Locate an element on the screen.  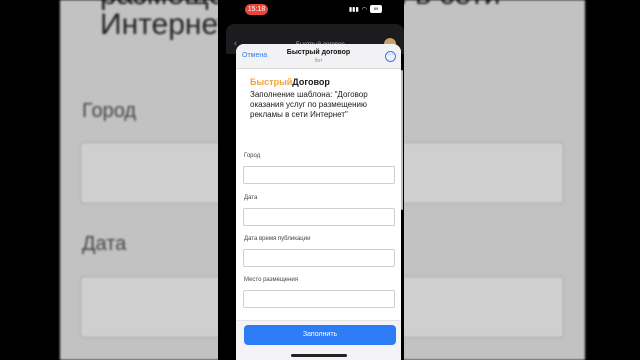
brand-part-2: Договор is located at coordinates (311, 82).